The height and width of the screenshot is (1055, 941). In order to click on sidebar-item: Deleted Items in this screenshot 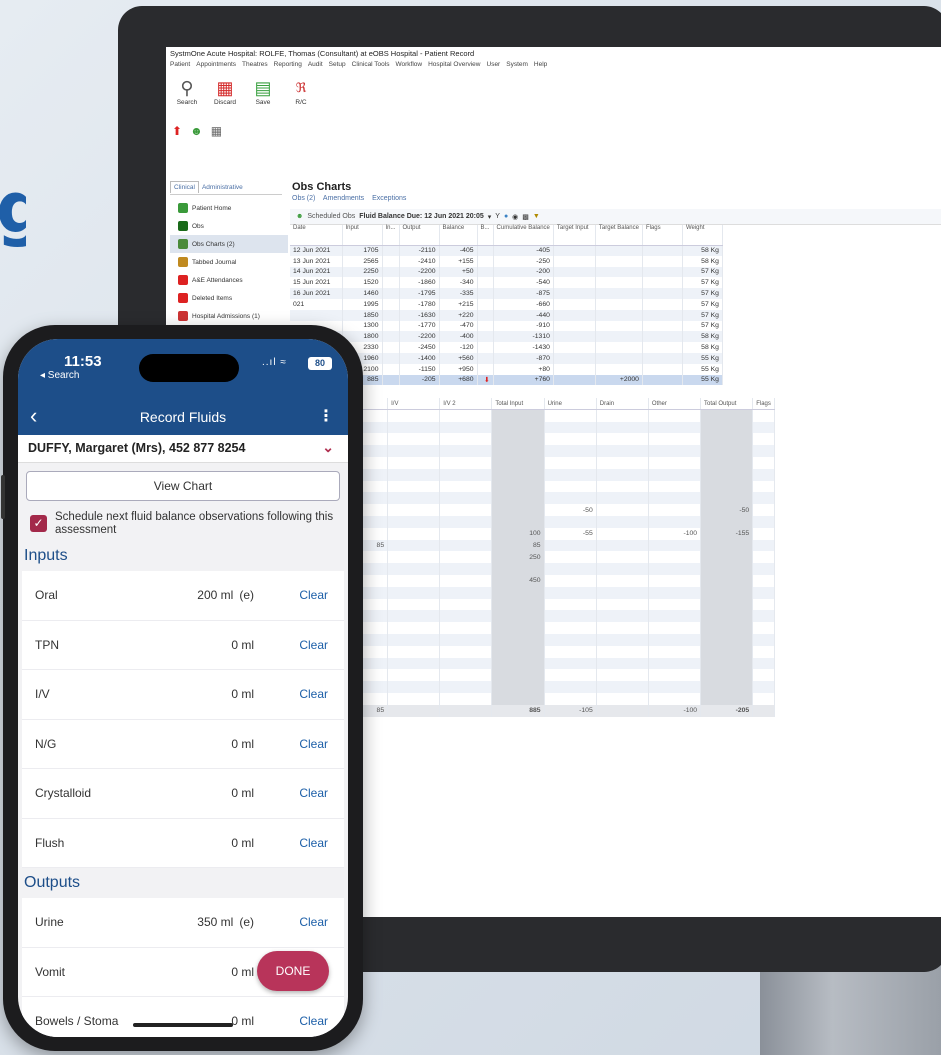, I will do `click(229, 298)`.